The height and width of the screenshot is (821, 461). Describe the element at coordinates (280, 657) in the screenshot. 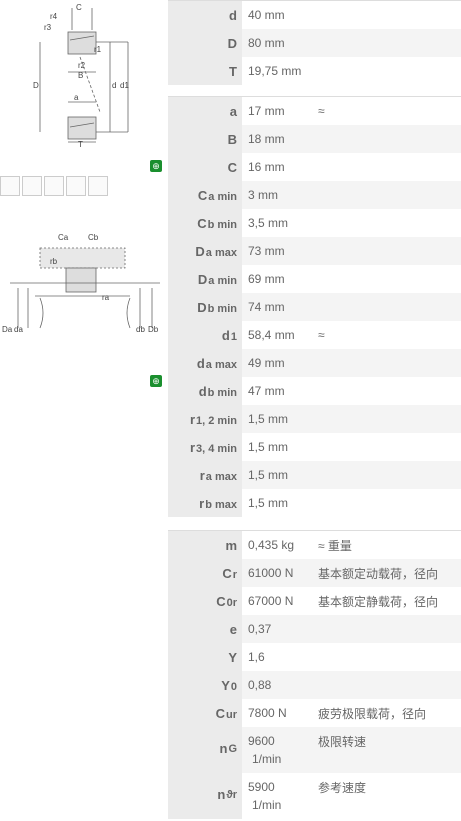

I see `property-value: 1,6` at that location.